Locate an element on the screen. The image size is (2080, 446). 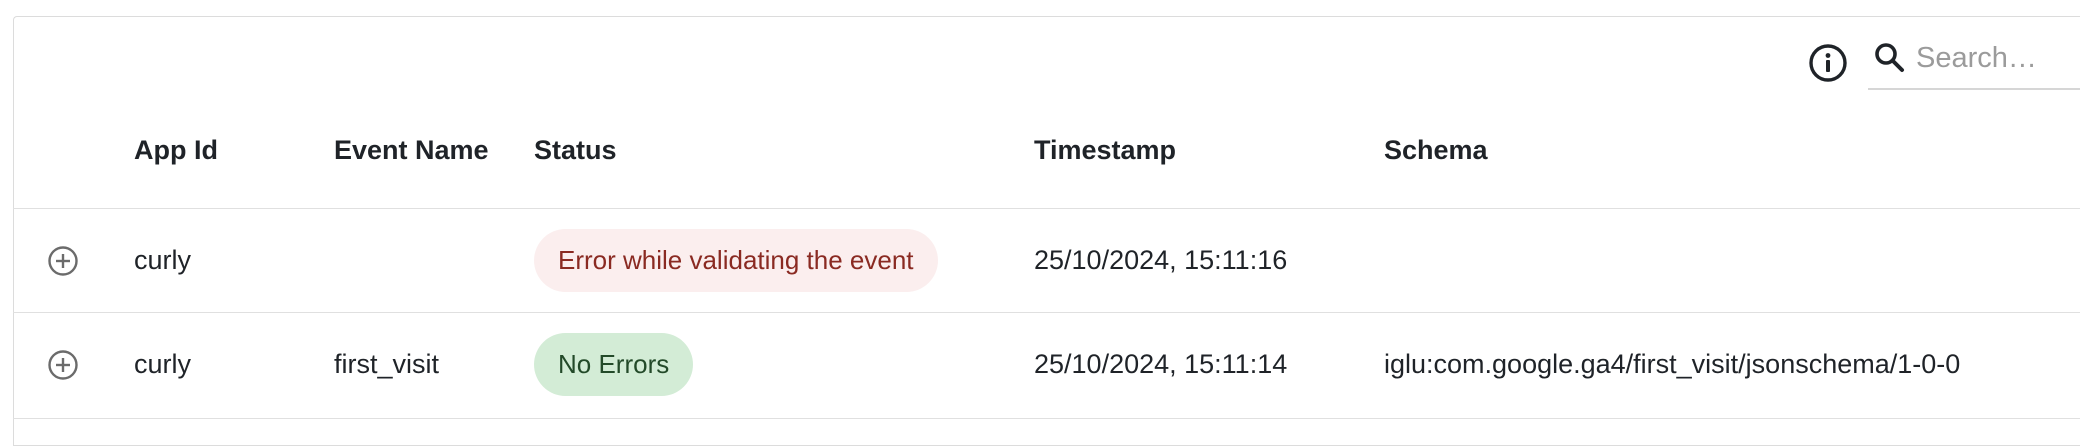
search-field is located at coordinates (1974, 63).